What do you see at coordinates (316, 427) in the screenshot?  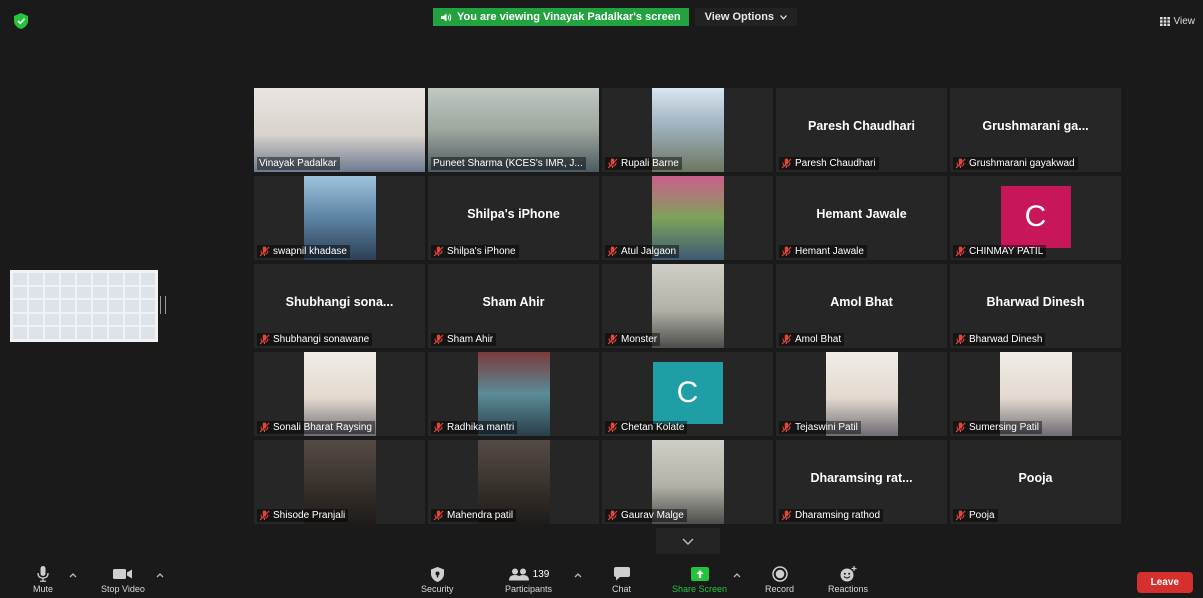 I see `participant-name-label: Sonali Bharat Raysing` at bounding box center [316, 427].